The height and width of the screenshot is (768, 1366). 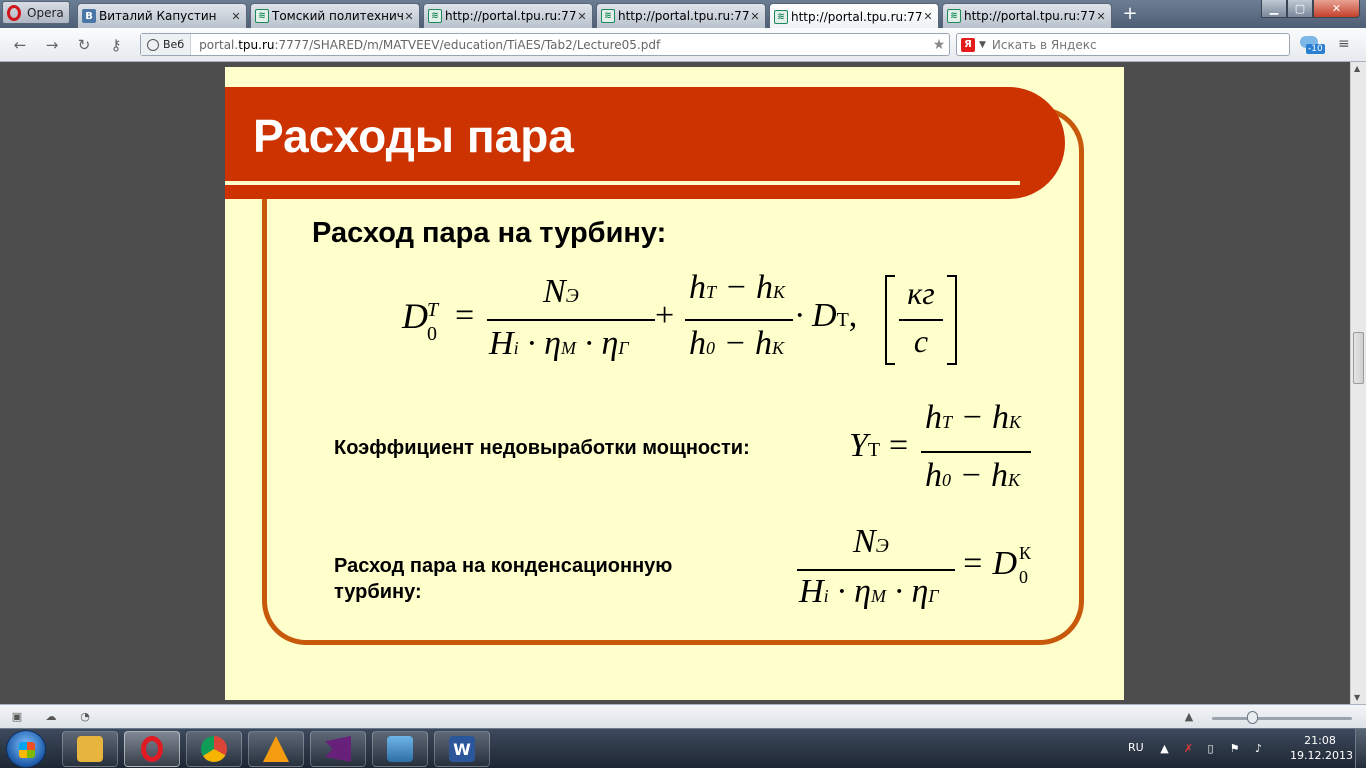 I want to click on maximize-button: ▢, so click(x=1300, y=9).